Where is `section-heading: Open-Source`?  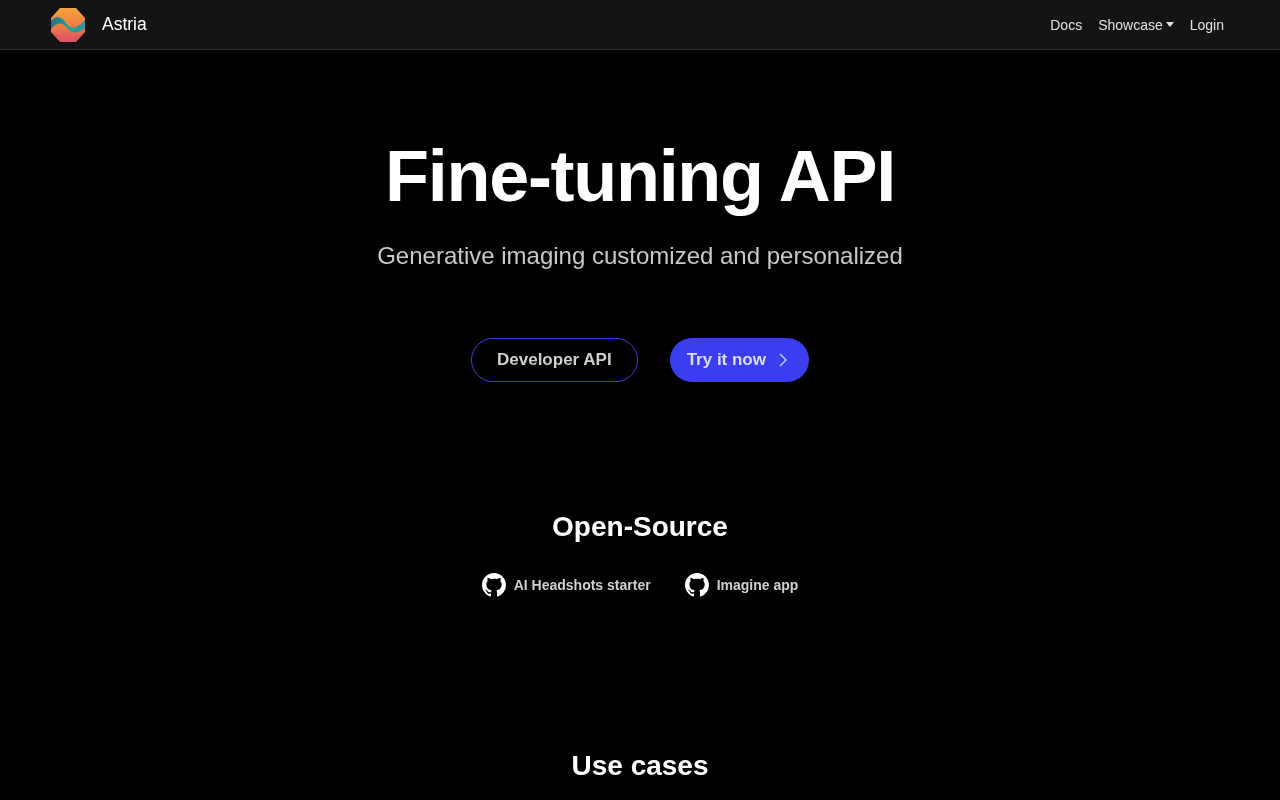 section-heading: Open-Source is located at coordinates (640, 526).